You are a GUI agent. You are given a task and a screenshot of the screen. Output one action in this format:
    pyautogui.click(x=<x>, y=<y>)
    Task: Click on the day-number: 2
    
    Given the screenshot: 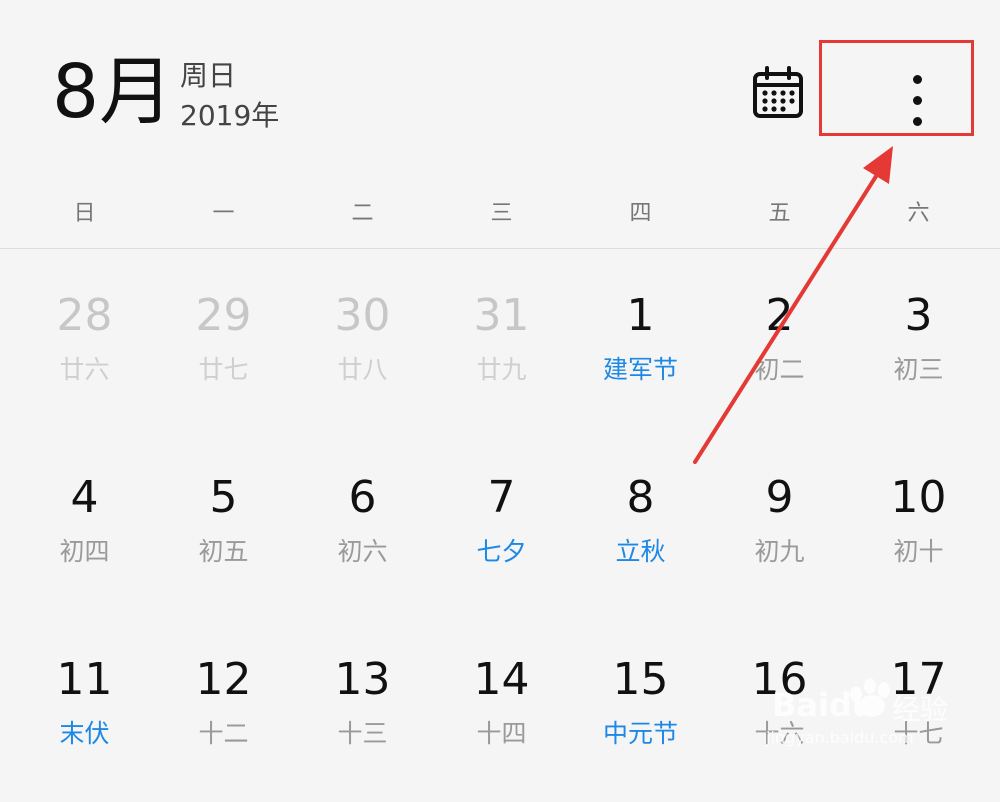 What is the action you would take?
    pyautogui.click(x=779, y=315)
    